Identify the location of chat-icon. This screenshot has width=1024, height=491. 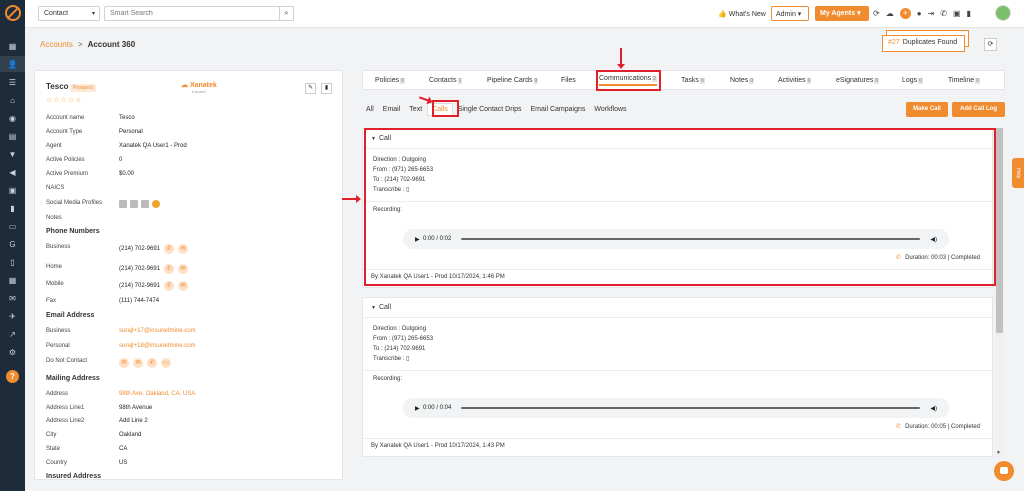
(1004, 471).